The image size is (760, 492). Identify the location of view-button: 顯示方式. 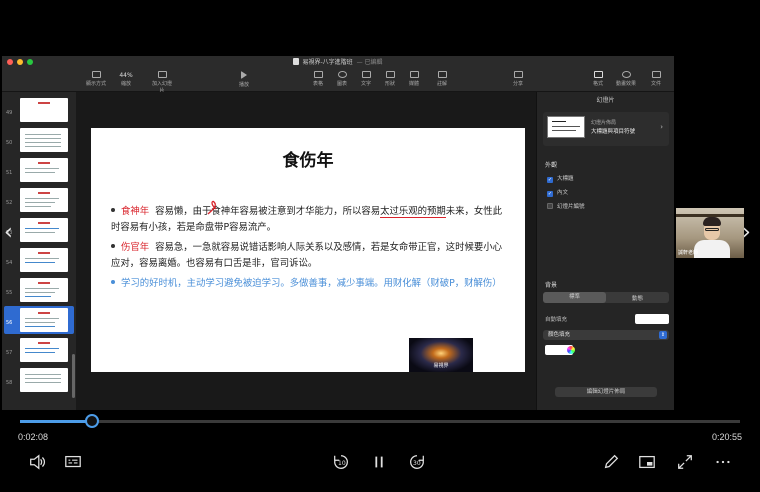
(96, 79).